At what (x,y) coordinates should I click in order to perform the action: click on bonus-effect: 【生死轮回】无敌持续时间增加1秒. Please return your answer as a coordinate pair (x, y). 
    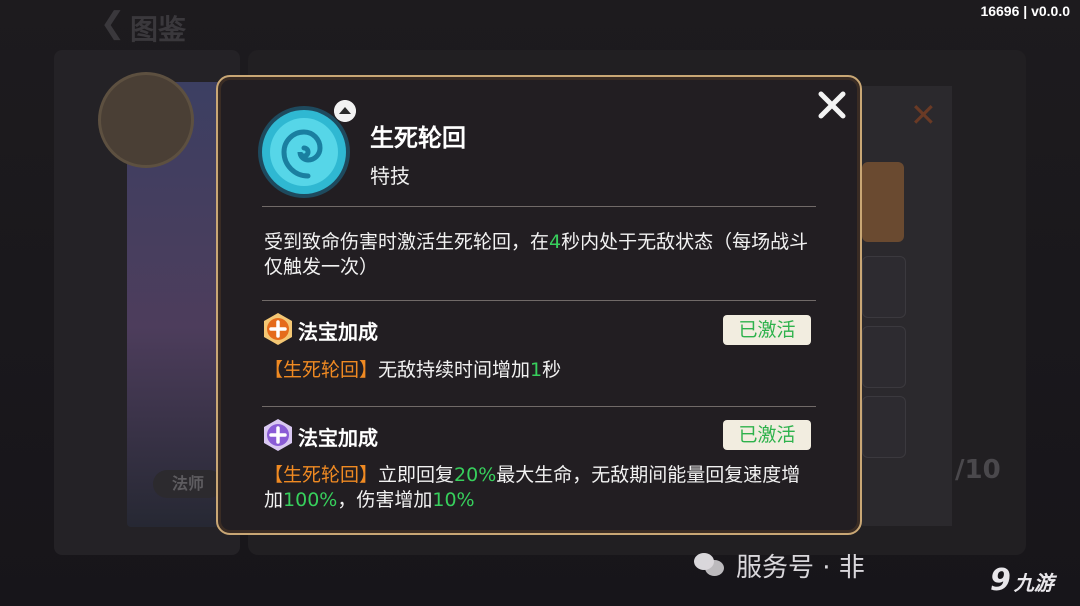
    Looking at the image, I should click on (540, 370).